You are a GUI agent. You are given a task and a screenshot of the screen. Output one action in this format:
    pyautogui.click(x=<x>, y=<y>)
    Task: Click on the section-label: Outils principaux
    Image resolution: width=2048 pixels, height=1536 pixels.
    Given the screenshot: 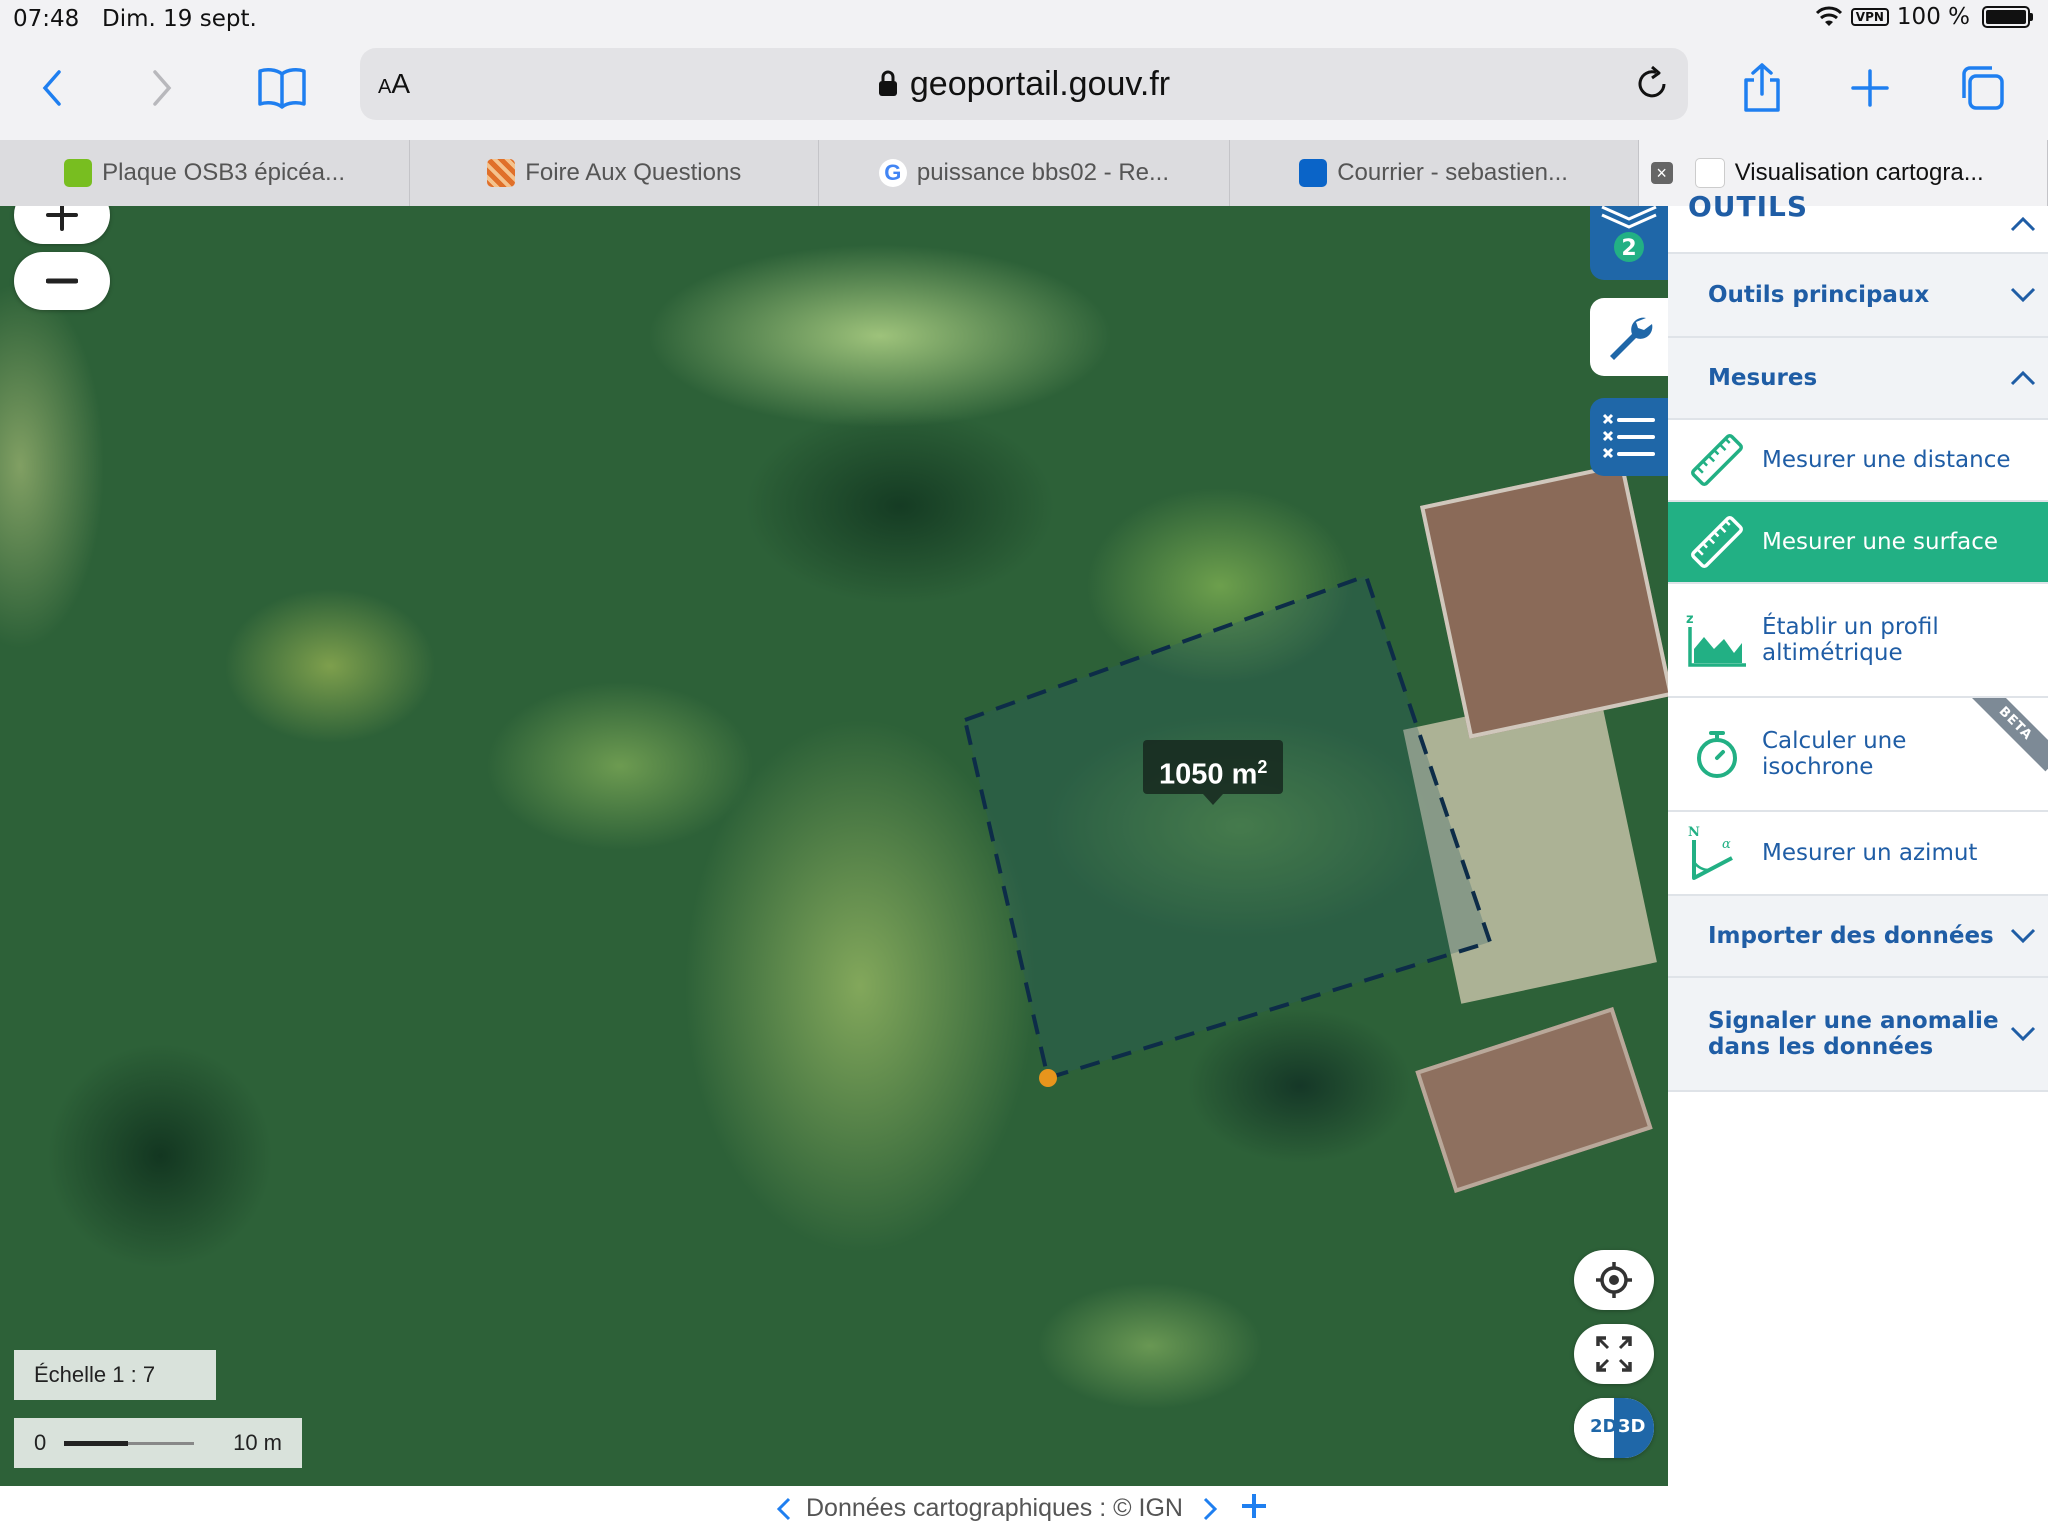 What is the action you would take?
    pyautogui.click(x=1819, y=295)
    